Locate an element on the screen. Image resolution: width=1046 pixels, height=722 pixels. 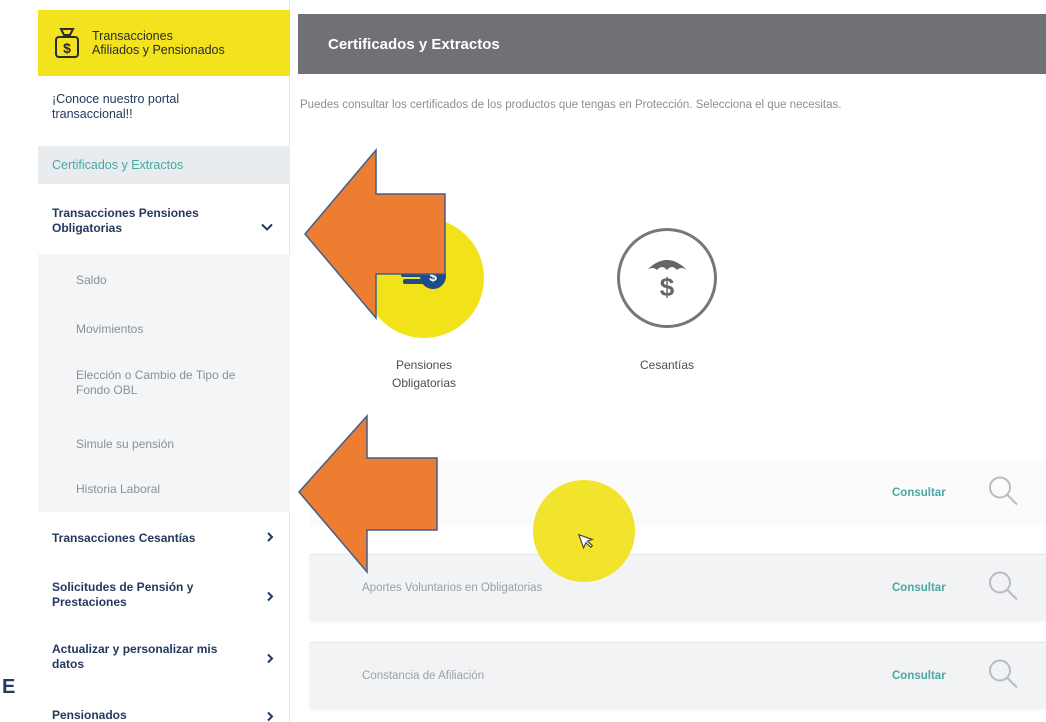
sidebar-header-line1: Transacciones is located at coordinates (132, 36).